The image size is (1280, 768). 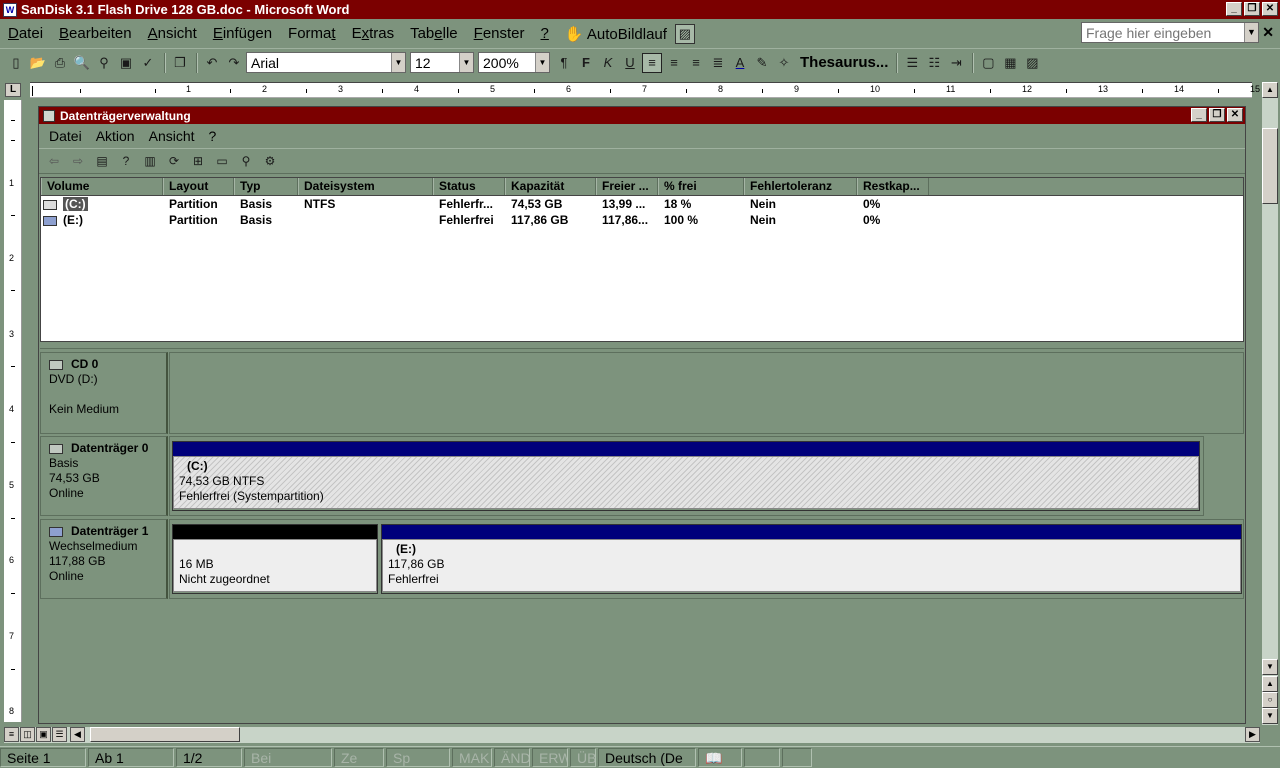 What do you see at coordinates (512, 757) in the screenshot?
I see `status-aend: ÄND` at bounding box center [512, 757].